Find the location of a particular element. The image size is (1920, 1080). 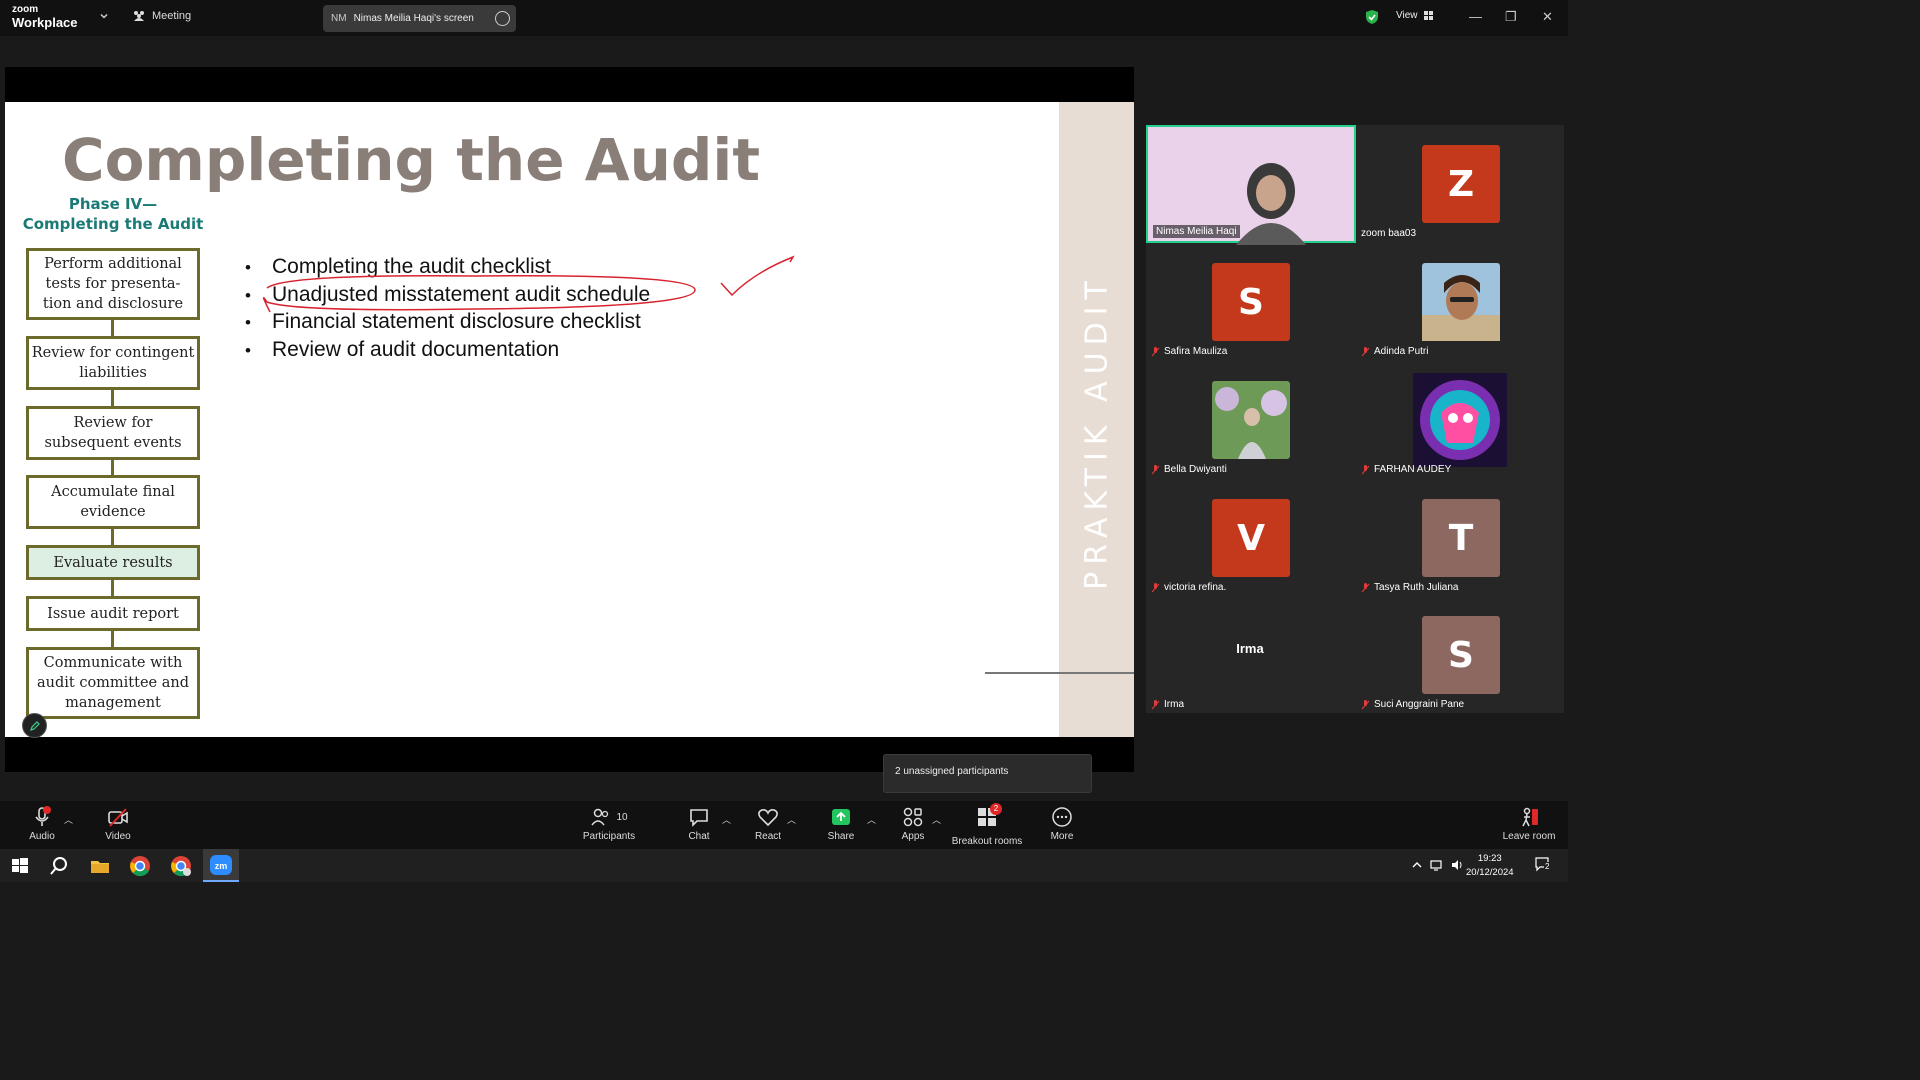

zoom-taskbar-button: zm is located at coordinates (221, 865).